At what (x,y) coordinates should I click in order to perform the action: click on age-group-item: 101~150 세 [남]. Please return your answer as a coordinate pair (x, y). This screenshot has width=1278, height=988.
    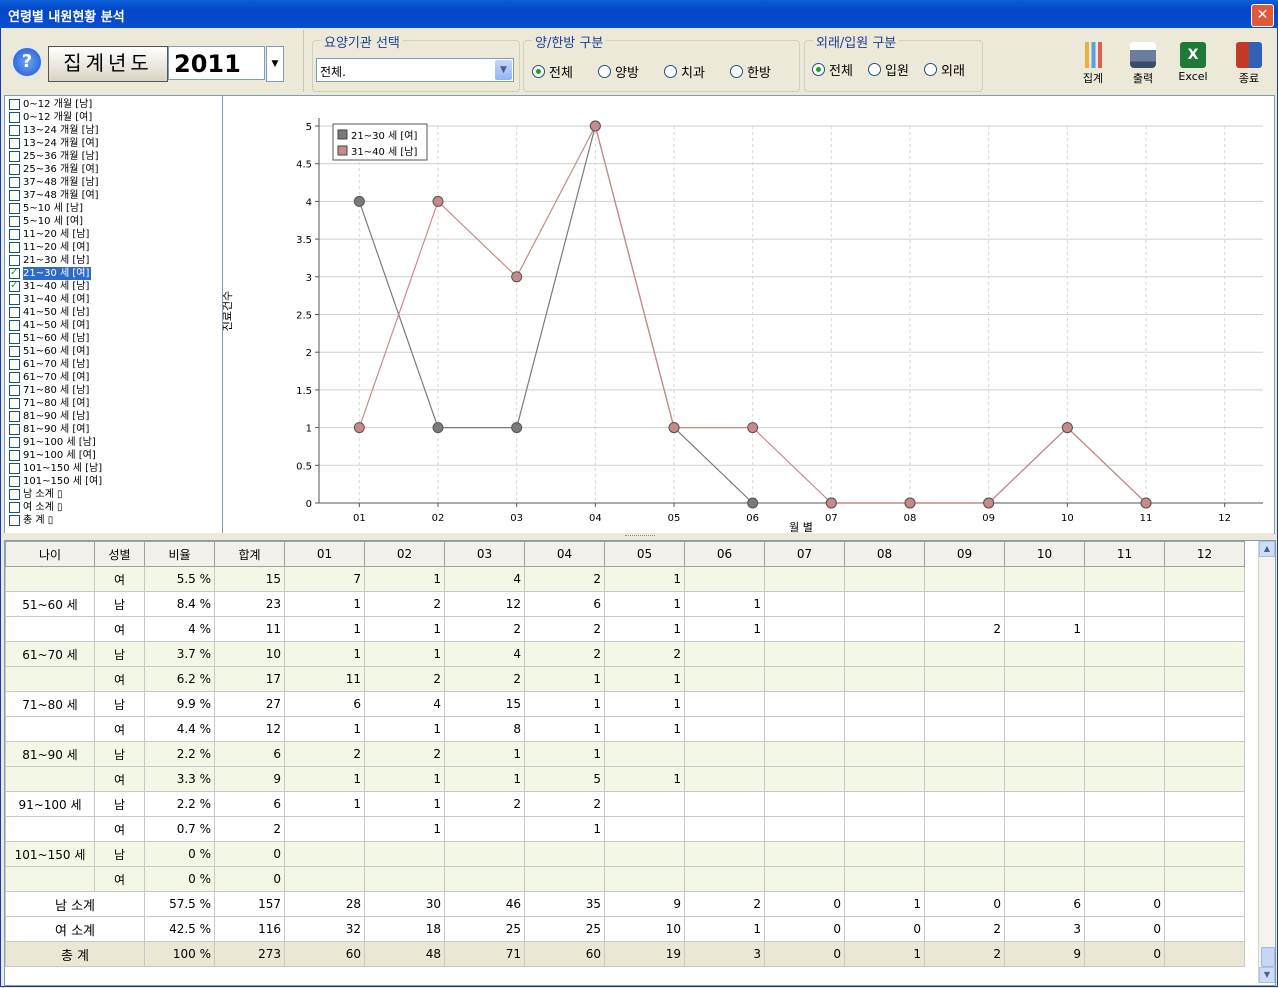
    Looking at the image, I should click on (115, 468).